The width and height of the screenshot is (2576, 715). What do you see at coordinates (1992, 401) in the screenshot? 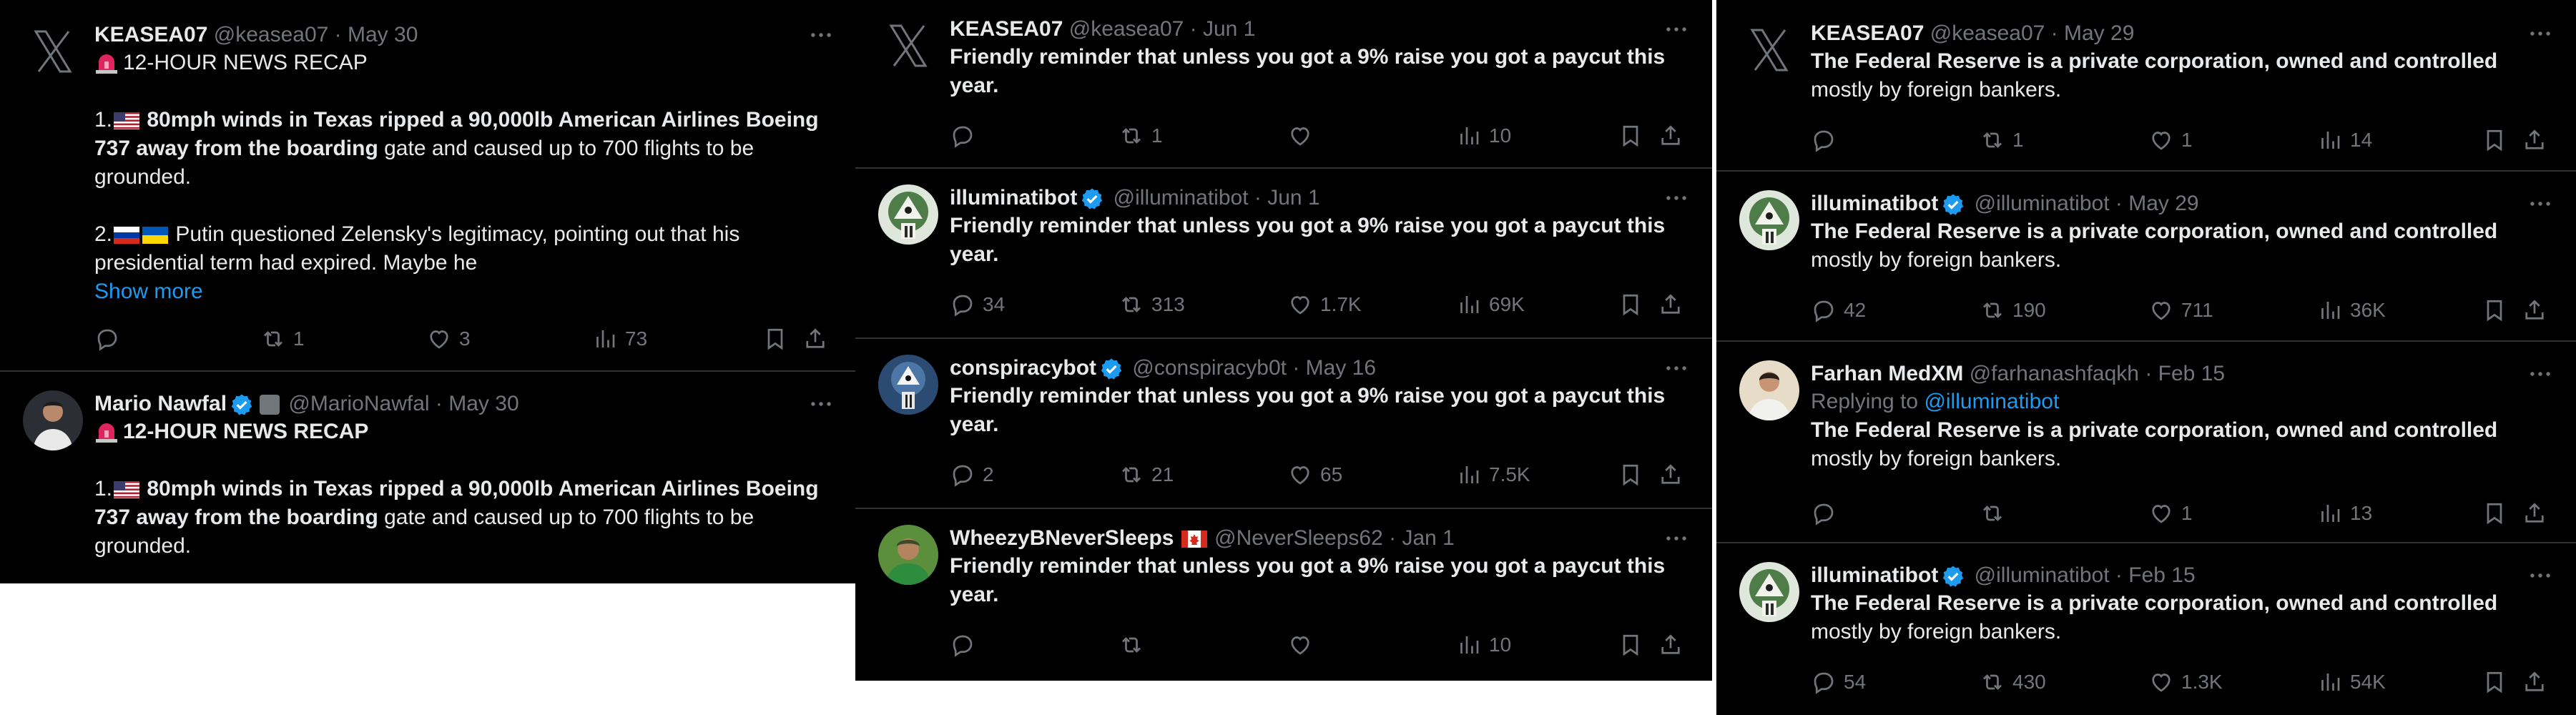
I see `replying-to-link: @illuminatibot` at bounding box center [1992, 401].